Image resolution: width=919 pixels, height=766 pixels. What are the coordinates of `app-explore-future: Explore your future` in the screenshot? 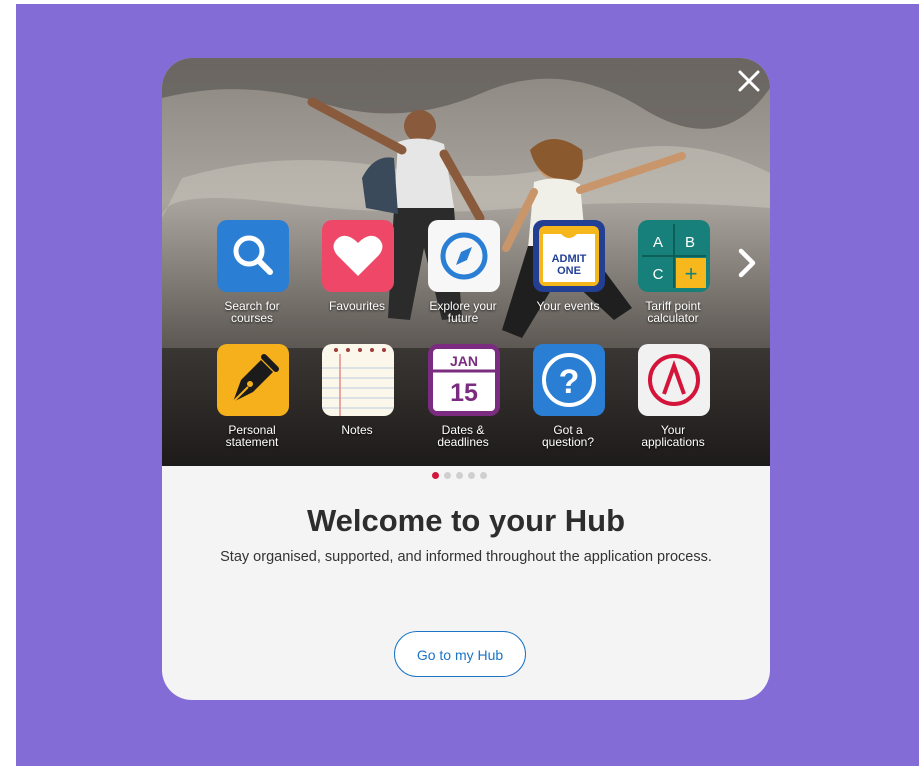 It's located at (463, 280).